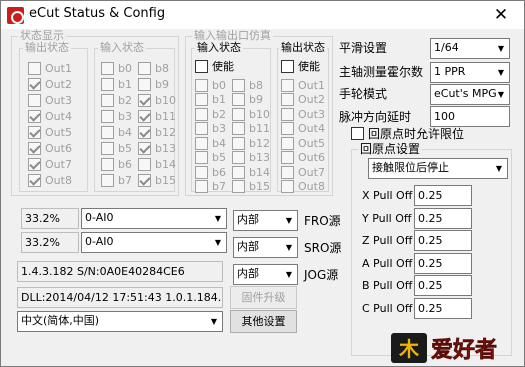  Describe the element at coordinates (416, 133) in the screenshot. I see `home-limit-label: 回原点时允许限位` at that location.